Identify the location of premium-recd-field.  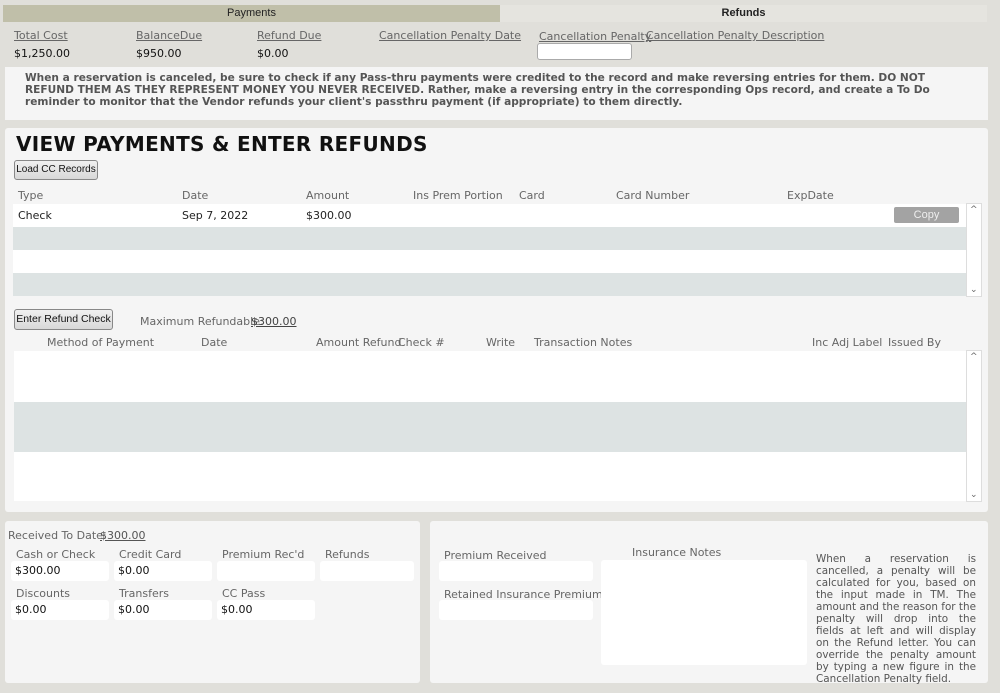
(266, 571).